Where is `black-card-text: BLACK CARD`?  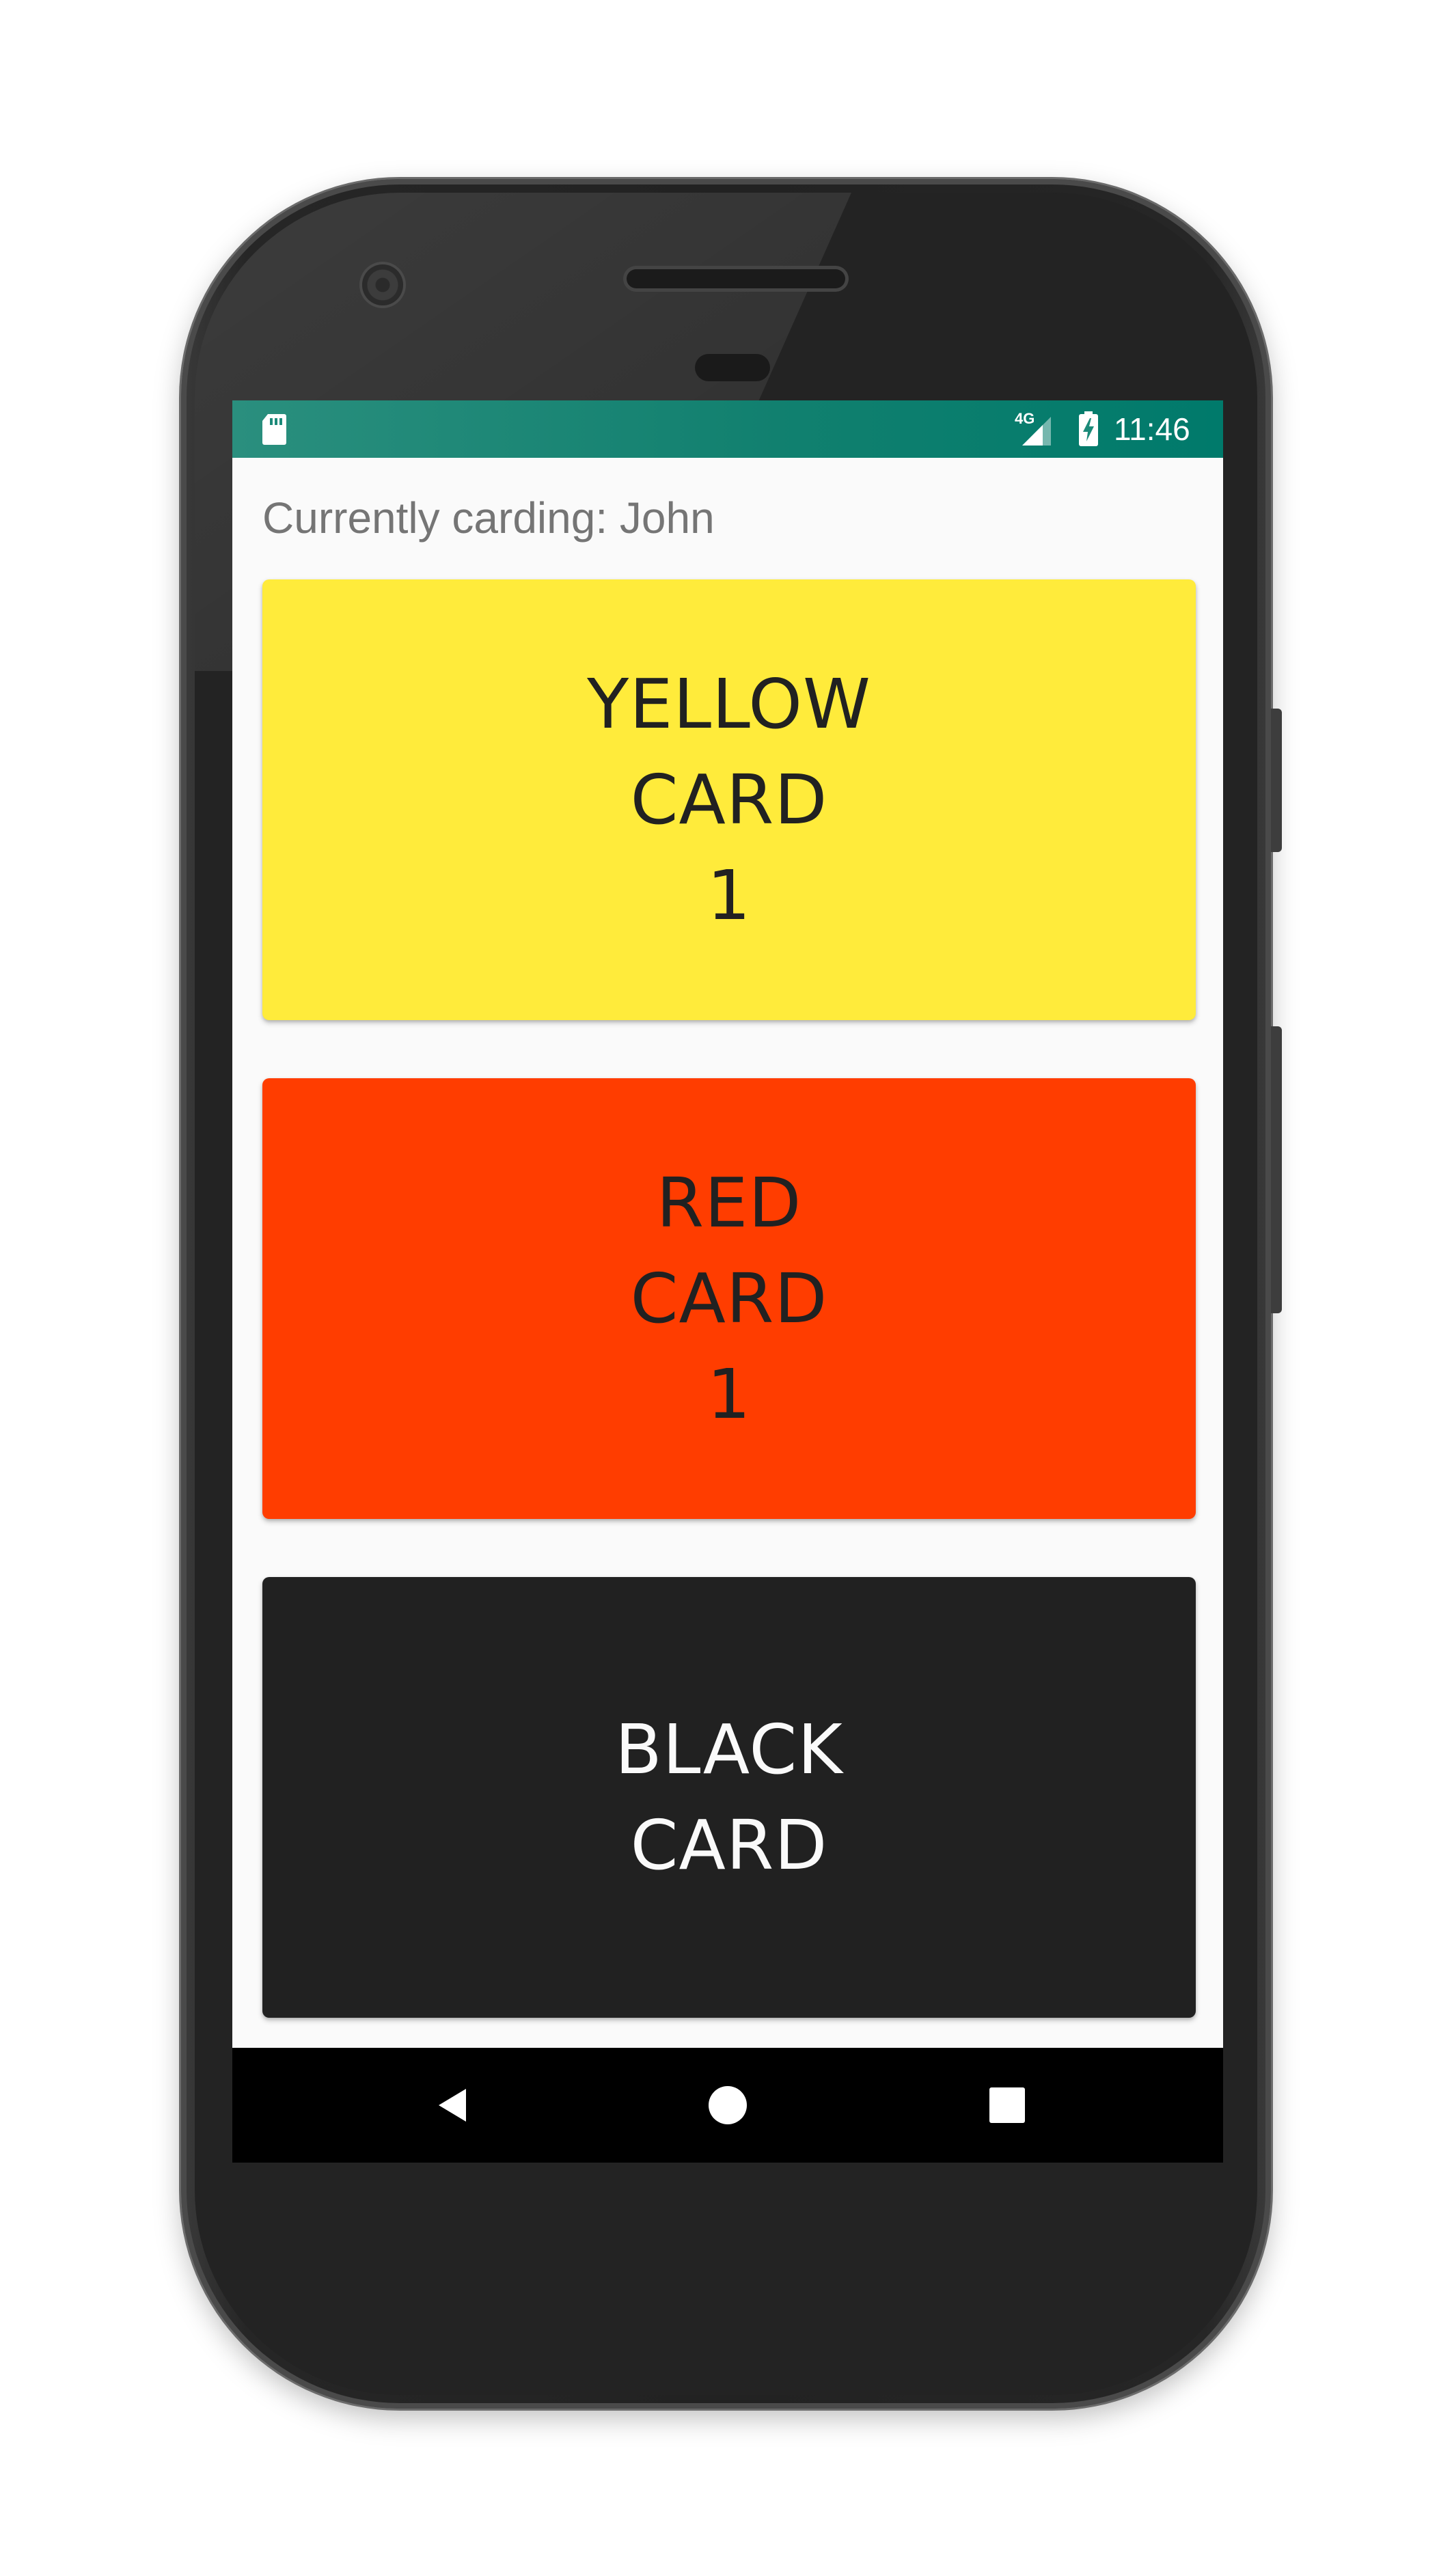 black-card-text: BLACK CARD is located at coordinates (729, 1797).